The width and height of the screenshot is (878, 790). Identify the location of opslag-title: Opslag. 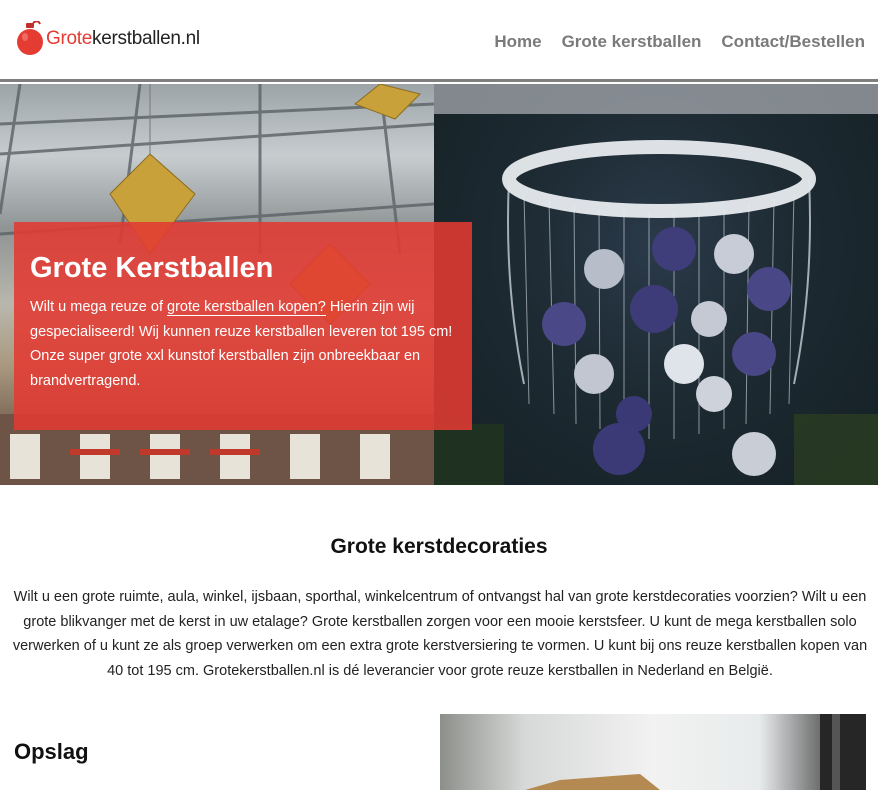
(51, 751).